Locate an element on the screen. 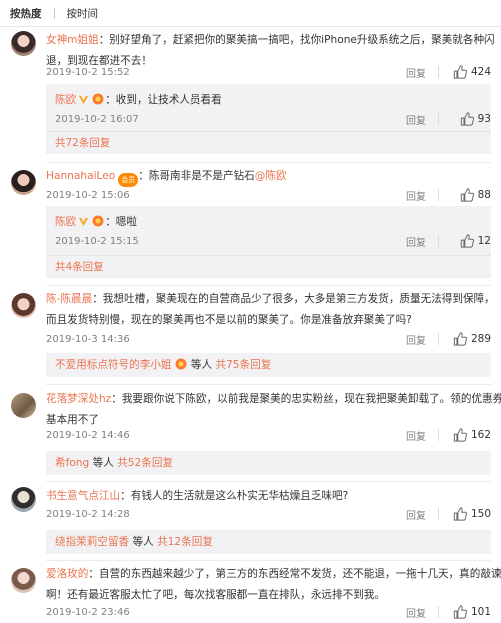 This screenshot has height=623, width=501. like-button: 12 is located at coordinates (465, 241).